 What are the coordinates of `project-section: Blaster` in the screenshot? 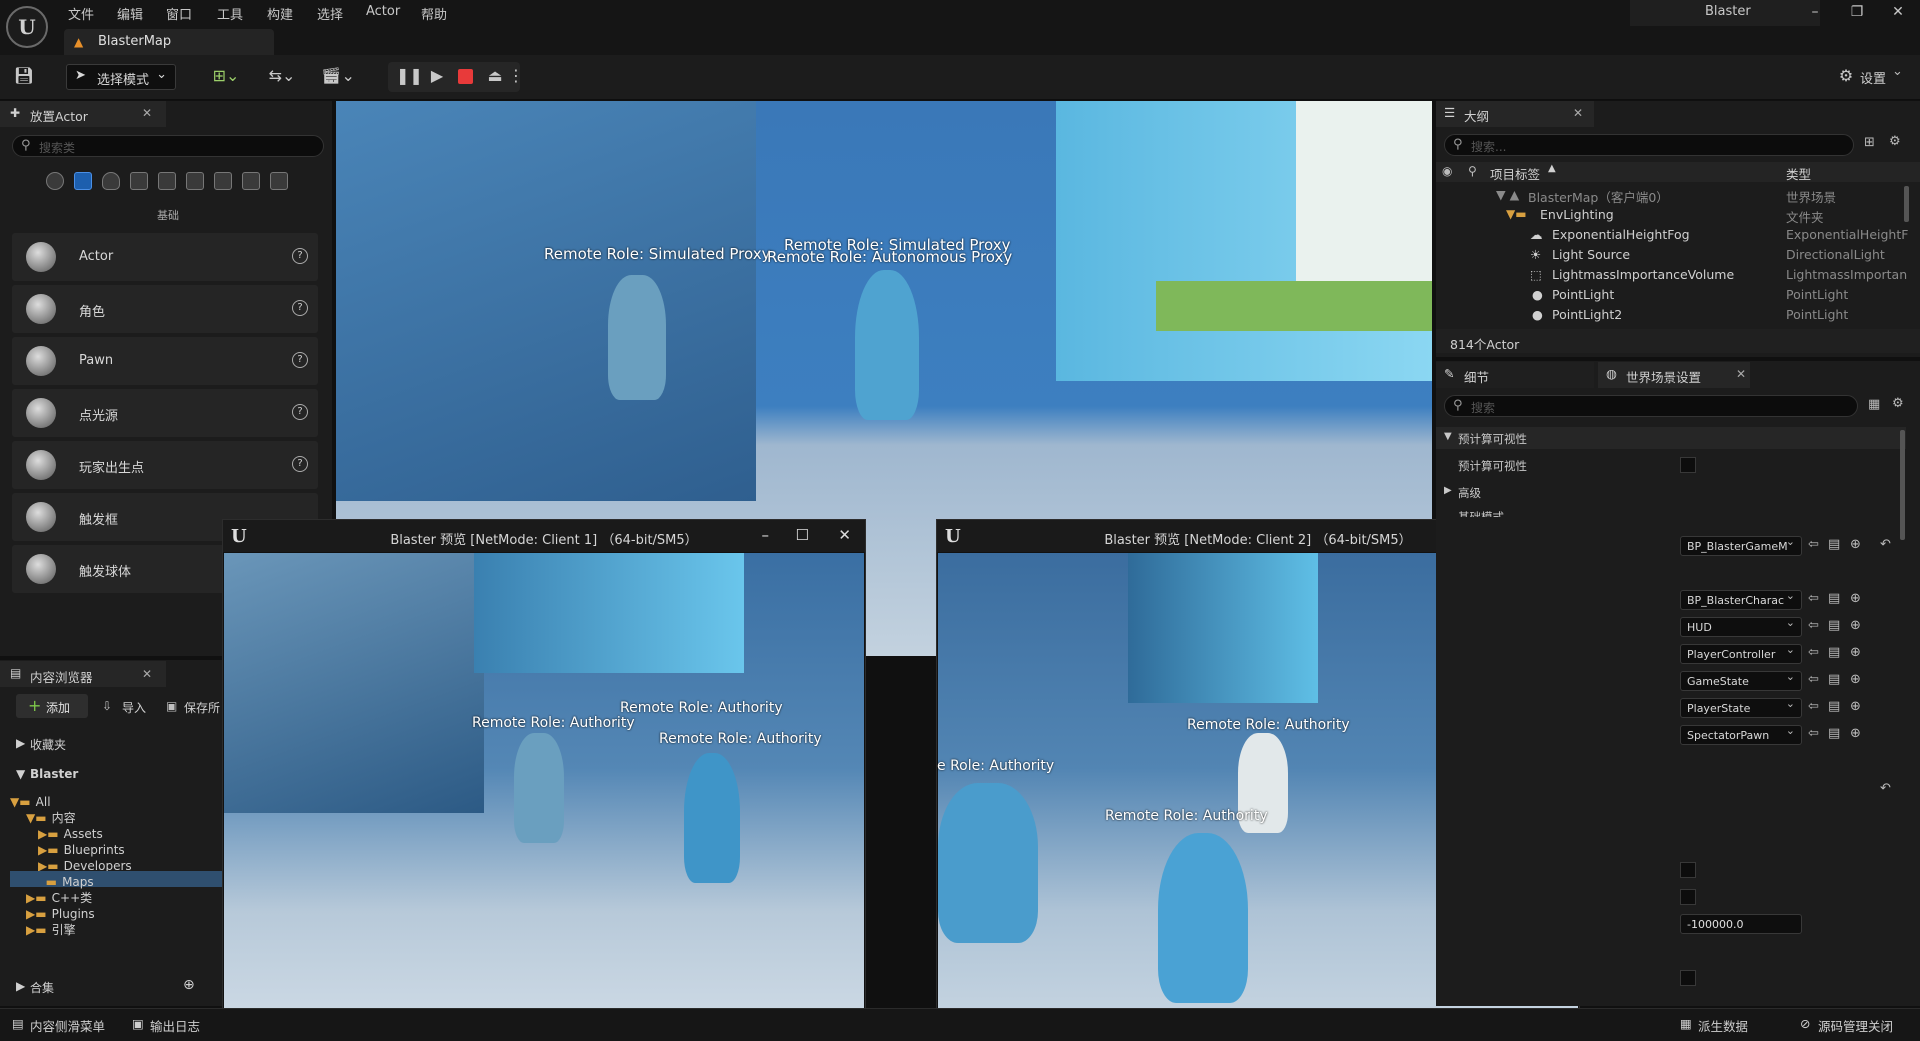 It's located at (54, 774).